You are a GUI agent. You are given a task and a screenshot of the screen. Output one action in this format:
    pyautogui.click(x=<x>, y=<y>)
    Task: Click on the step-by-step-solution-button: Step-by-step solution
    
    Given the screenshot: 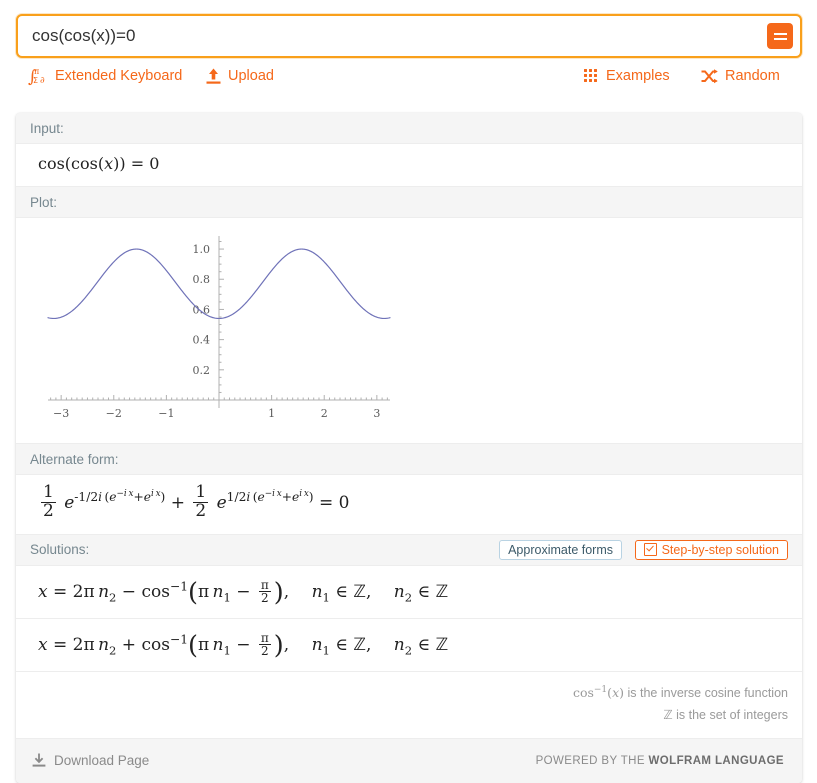 What is the action you would take?
    pyautogui.click(x=711, y=549)
    